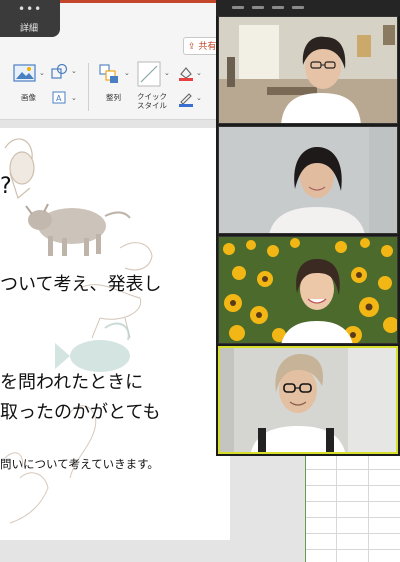 Image resolution: width=400 pixels, height=562 pixels. What do you see at coordinates (149, 74) in the screenshot?
I see `quick-style-icon` at bounding box center [149, 74].